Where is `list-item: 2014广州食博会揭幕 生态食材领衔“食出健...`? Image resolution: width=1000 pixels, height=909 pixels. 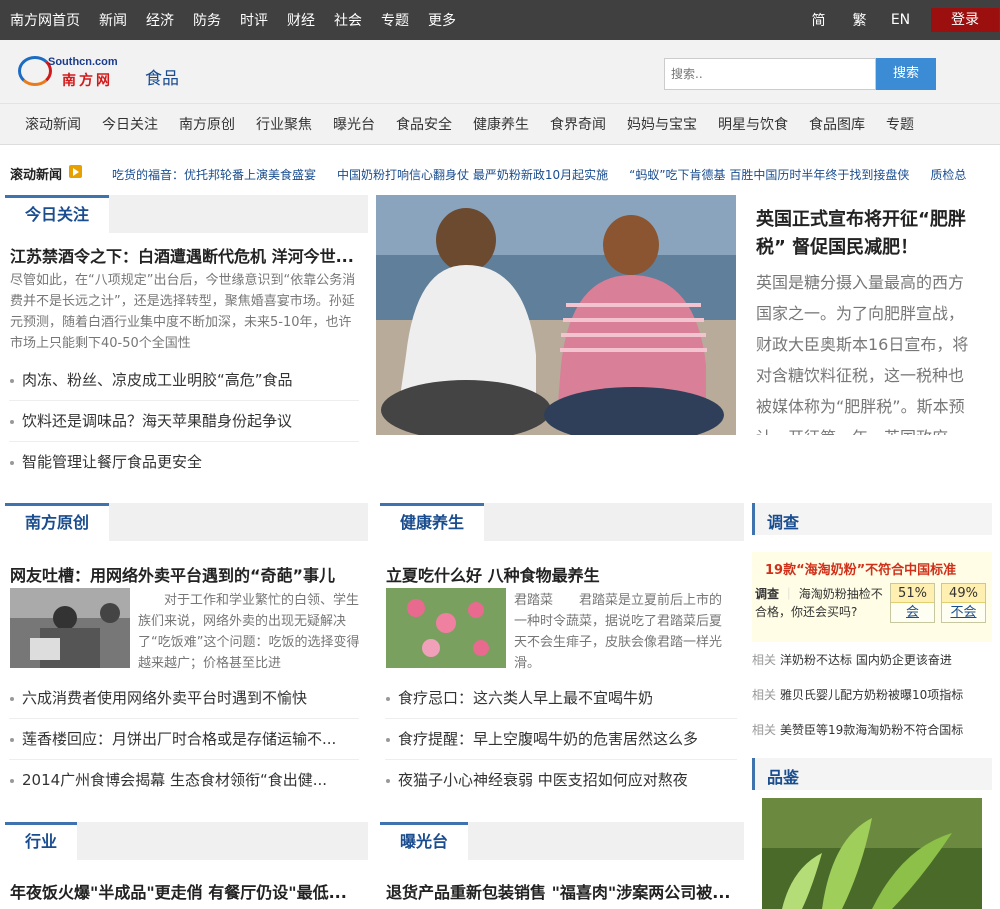 list-item: 2014广州食博会揭幕 生态食材领衔“食出健... is located at coordinates (184, 780).